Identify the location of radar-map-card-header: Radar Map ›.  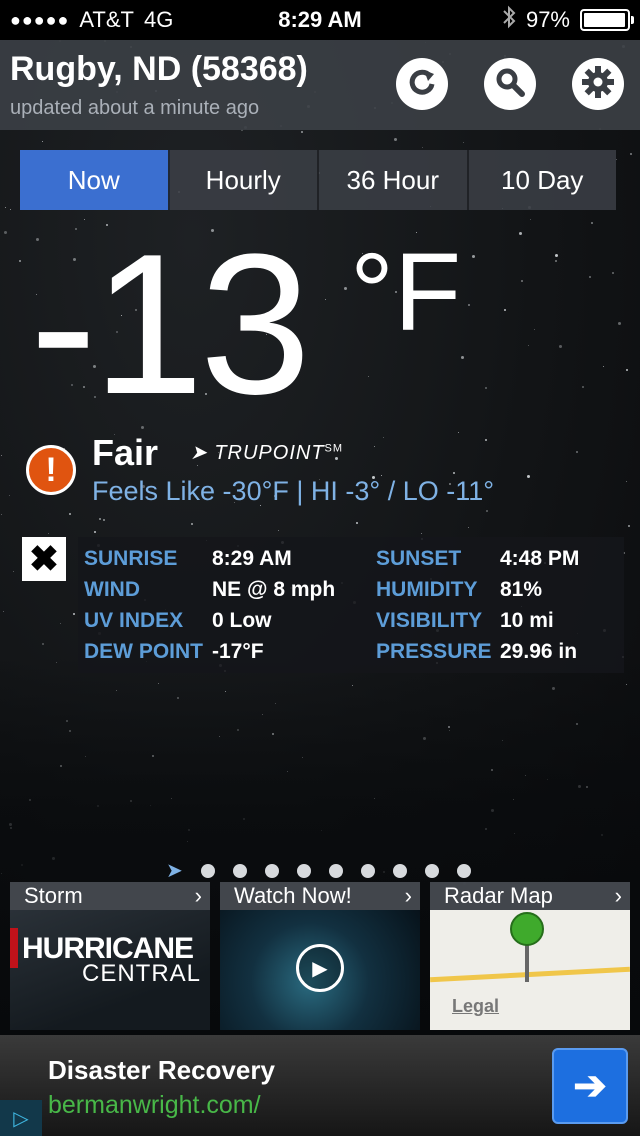
(530, 896).